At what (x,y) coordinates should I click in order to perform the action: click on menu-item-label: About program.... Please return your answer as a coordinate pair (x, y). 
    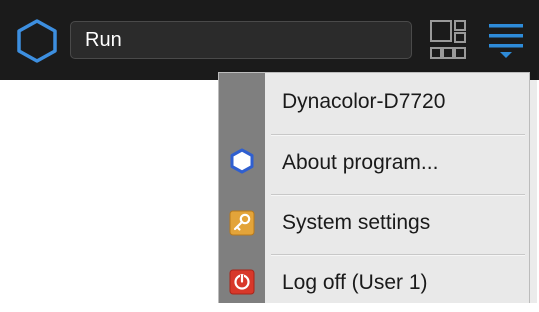
    Looking at the image, I should click on (360, 162).